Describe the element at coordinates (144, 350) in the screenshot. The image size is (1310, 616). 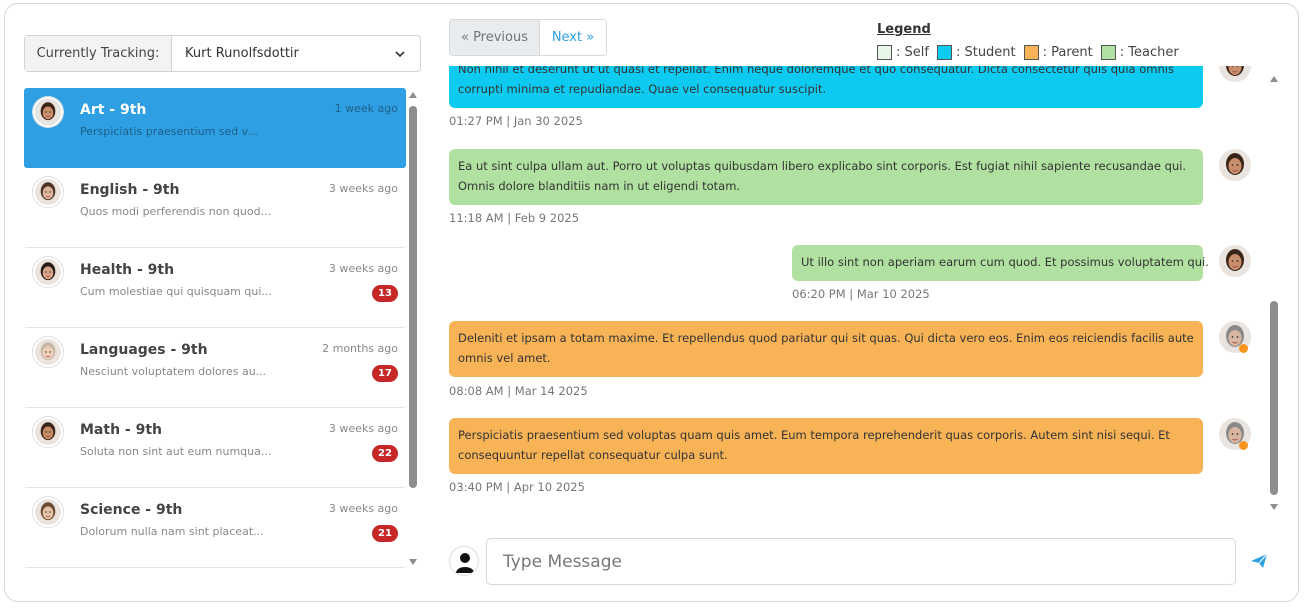
I see `thread-title: Languages - 9th` at that location.